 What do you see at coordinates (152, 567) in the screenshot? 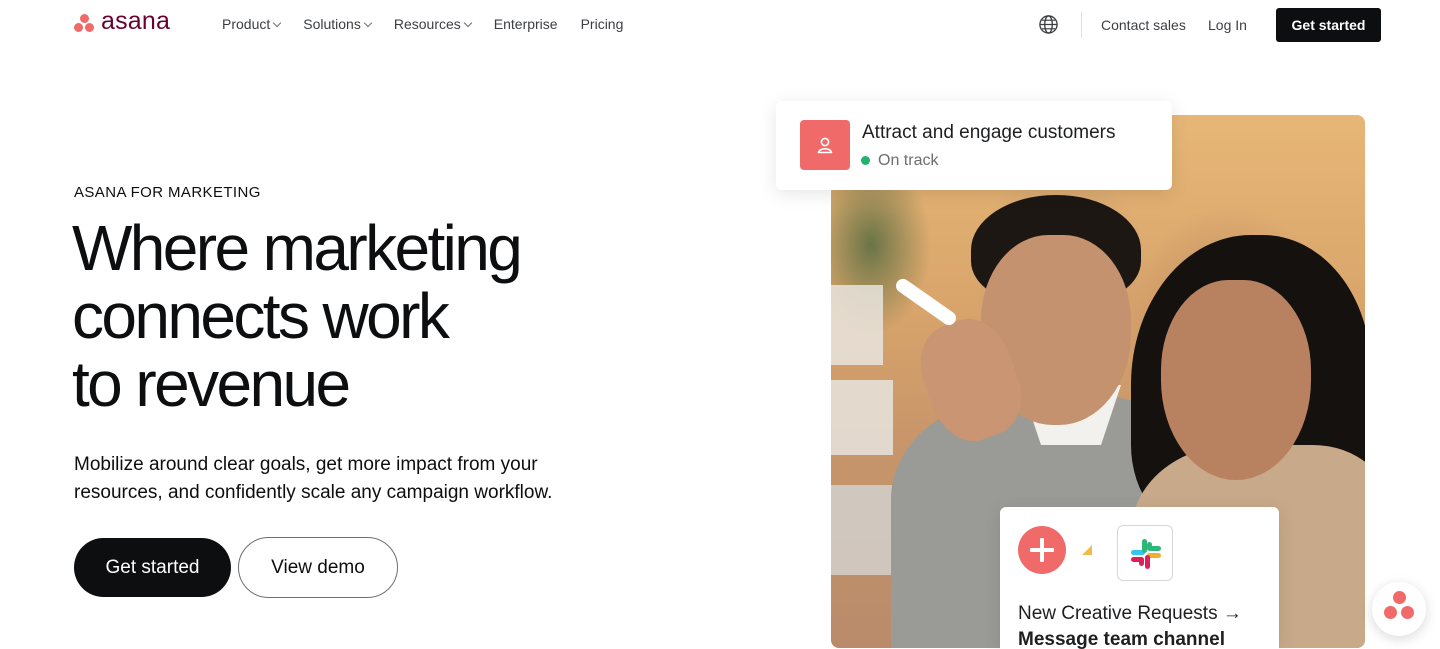
I see `get-started-button: Get started` at bounding box center [152, 567].